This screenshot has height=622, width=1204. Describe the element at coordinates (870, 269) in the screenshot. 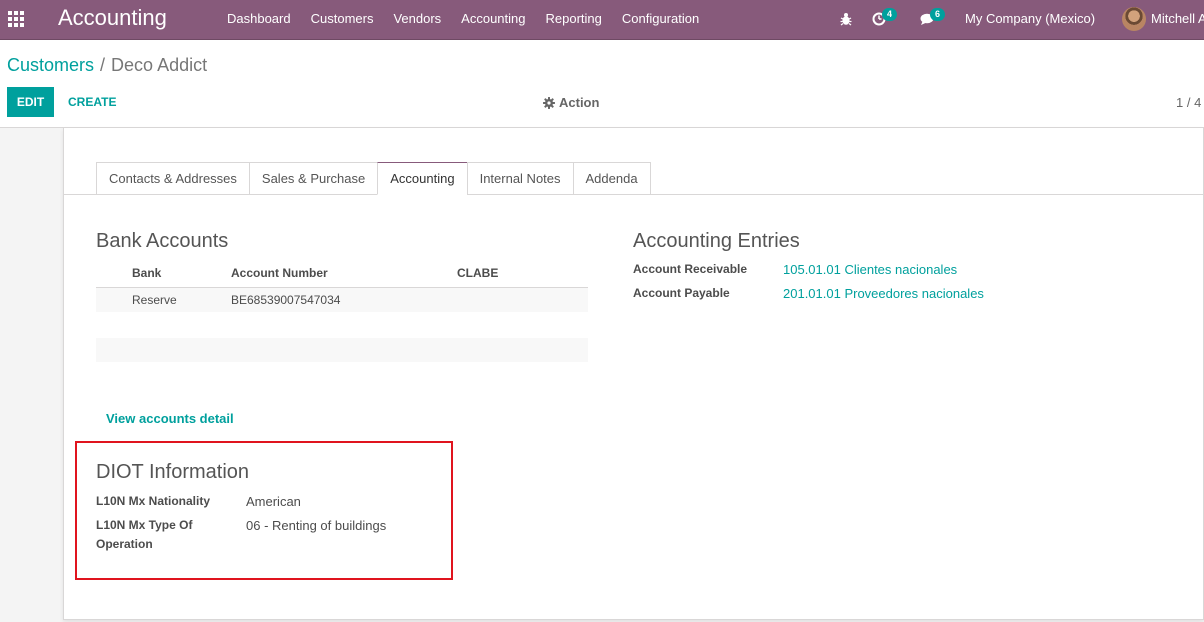

I see `account-receivable-value: 105.01.01 Clientes nacionales` at that location.